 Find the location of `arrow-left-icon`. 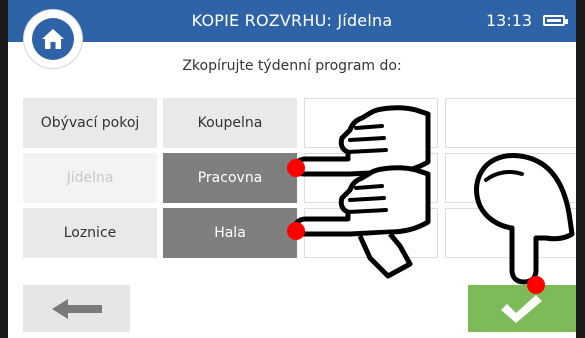

arrow-left-icon is located at coordinates (77, 309).